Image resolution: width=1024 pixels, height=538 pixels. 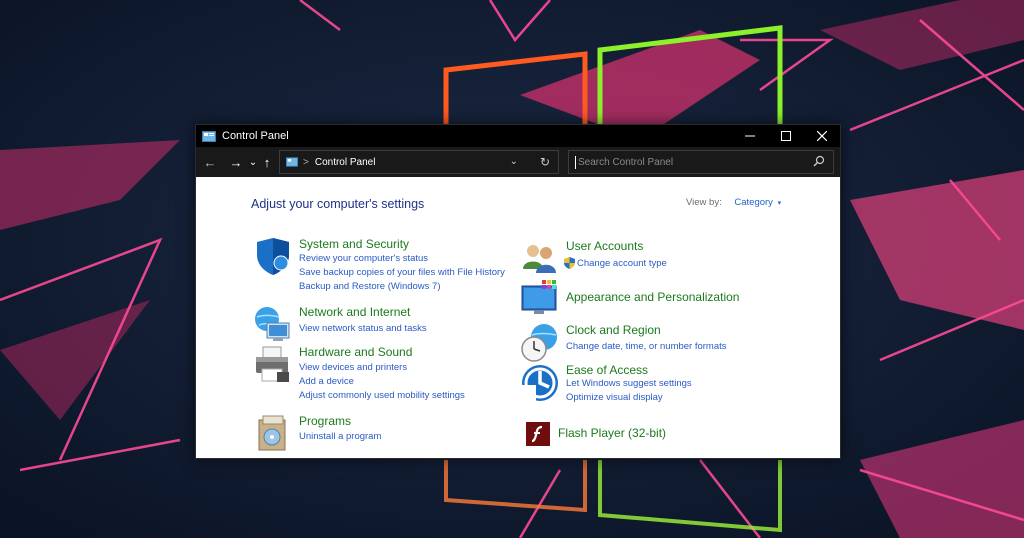 What do you see at coordinates (273, 365) in the screenshot?
I see `printer-icon` at bounding box center [273, 365].